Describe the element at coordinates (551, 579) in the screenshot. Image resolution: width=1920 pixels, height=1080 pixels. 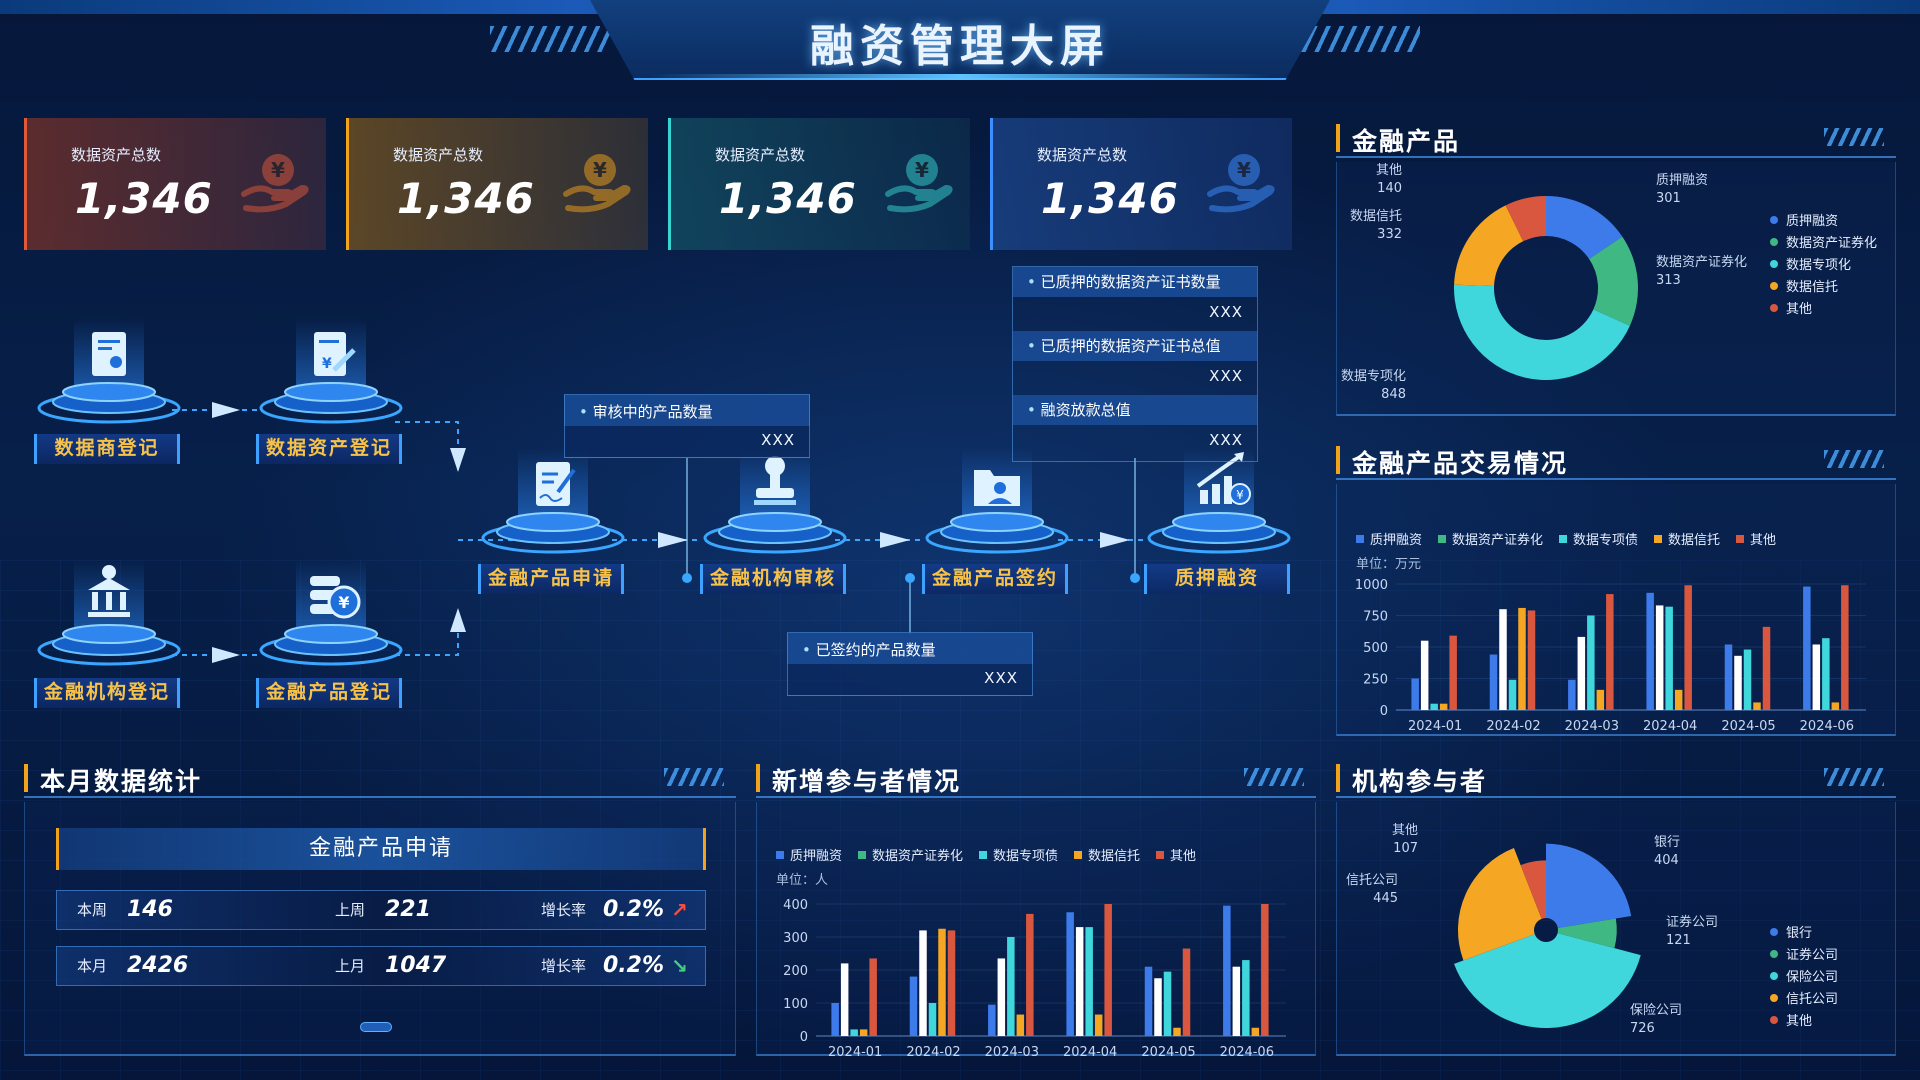
I see `flow-label-apply: 金融产品申请` at that location.